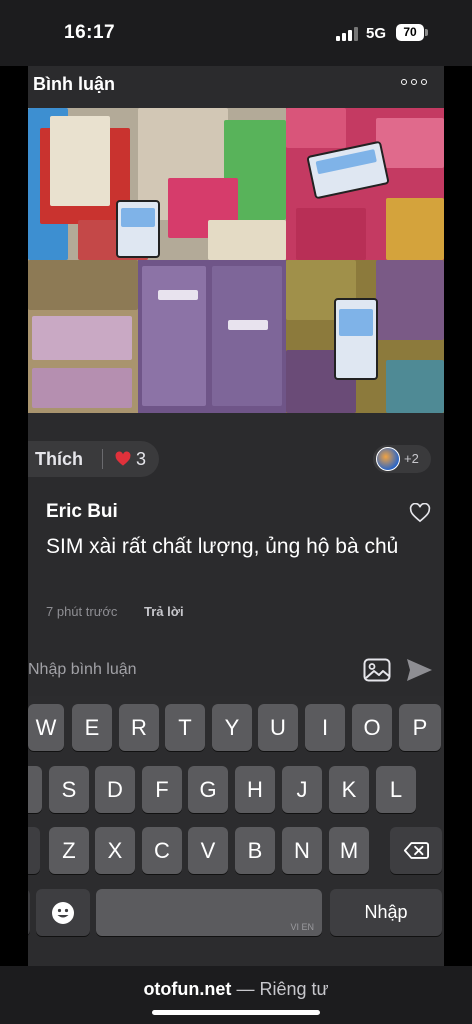  What do you see at coordinates (92, 727) in the screenshot?
I see `key-e: E` at bounding box center [92, 727].